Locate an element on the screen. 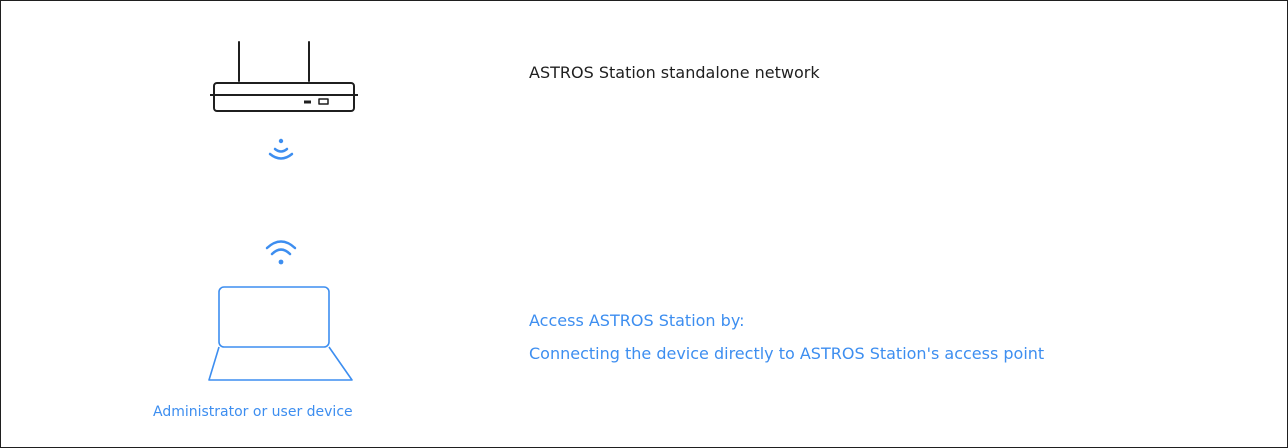 The height and width of the screenshot is (448, 1288). network-title: ASTROS Station standalone network is located at coordinates (674, 72).